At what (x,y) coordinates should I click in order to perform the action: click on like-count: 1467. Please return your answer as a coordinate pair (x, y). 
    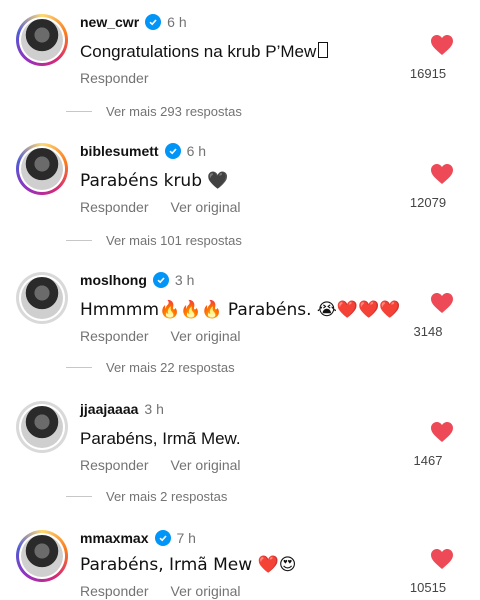
    Looking at the image, I should click on (428, 460).